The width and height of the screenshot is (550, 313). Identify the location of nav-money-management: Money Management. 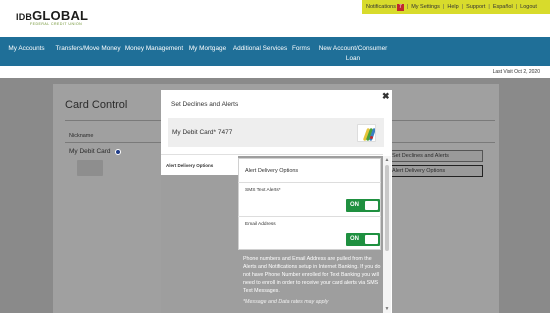
(154, 45).